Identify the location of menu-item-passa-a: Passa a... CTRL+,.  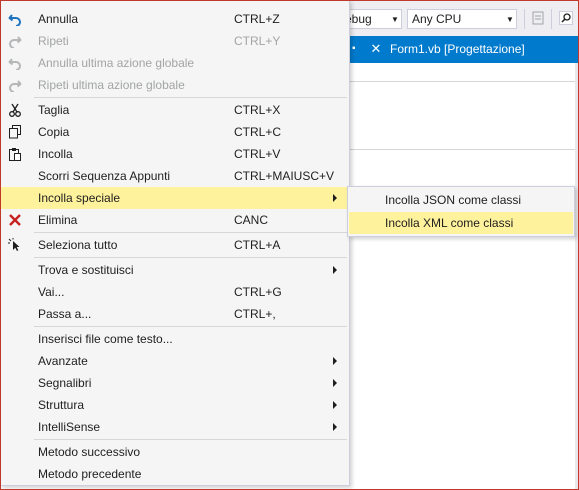
(175, 314).